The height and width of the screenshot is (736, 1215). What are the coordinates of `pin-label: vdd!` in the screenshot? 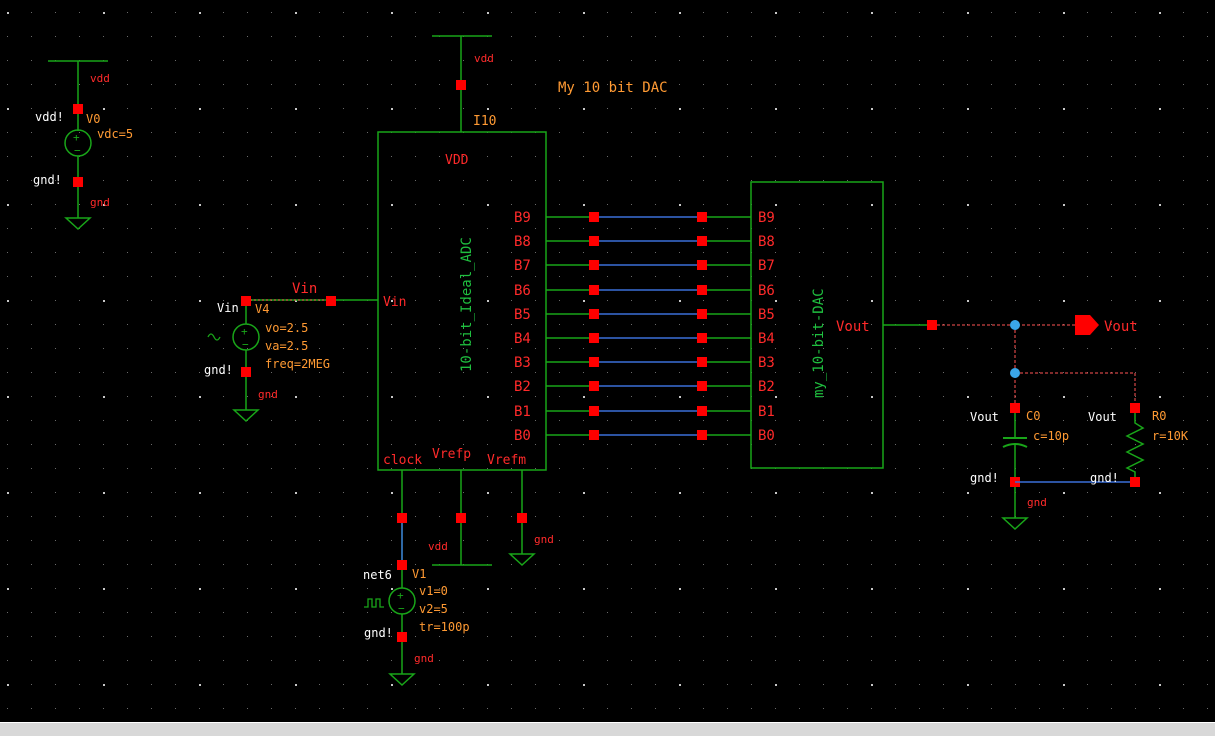 It's located at (49, 117).